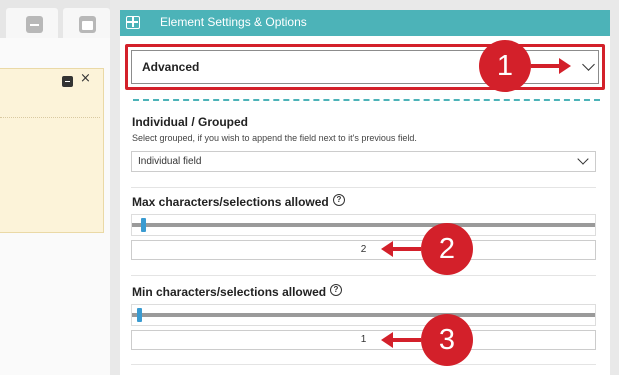 The image size is (619, 375). I want to click on max-chars-input: 2, so click(363, 250).